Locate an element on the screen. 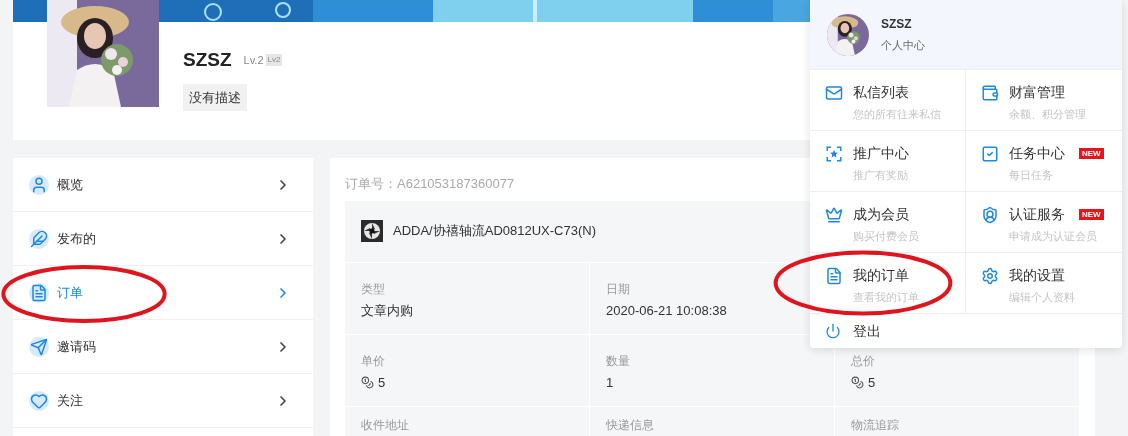  sidebar-label: 概览 is located at coordinates (70, 184).